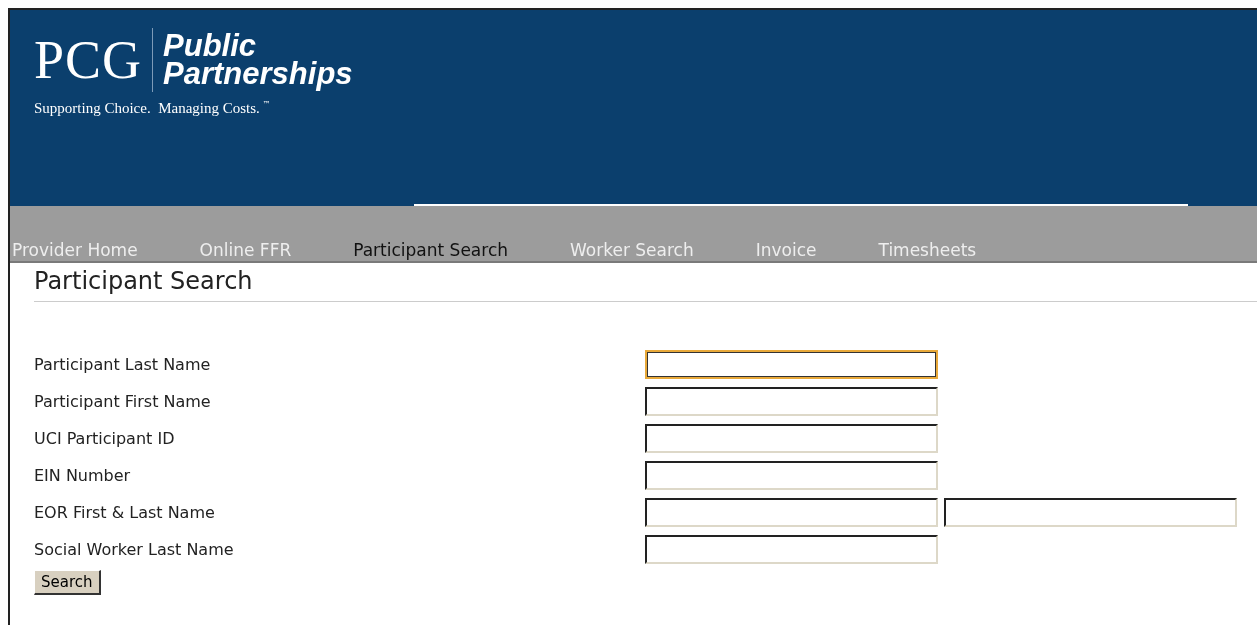 This screenshot has height=627, width=1257. Describe the element at coordinates (245, 250) in the screenshot. I see `nav-link: Online FFR` at that location.